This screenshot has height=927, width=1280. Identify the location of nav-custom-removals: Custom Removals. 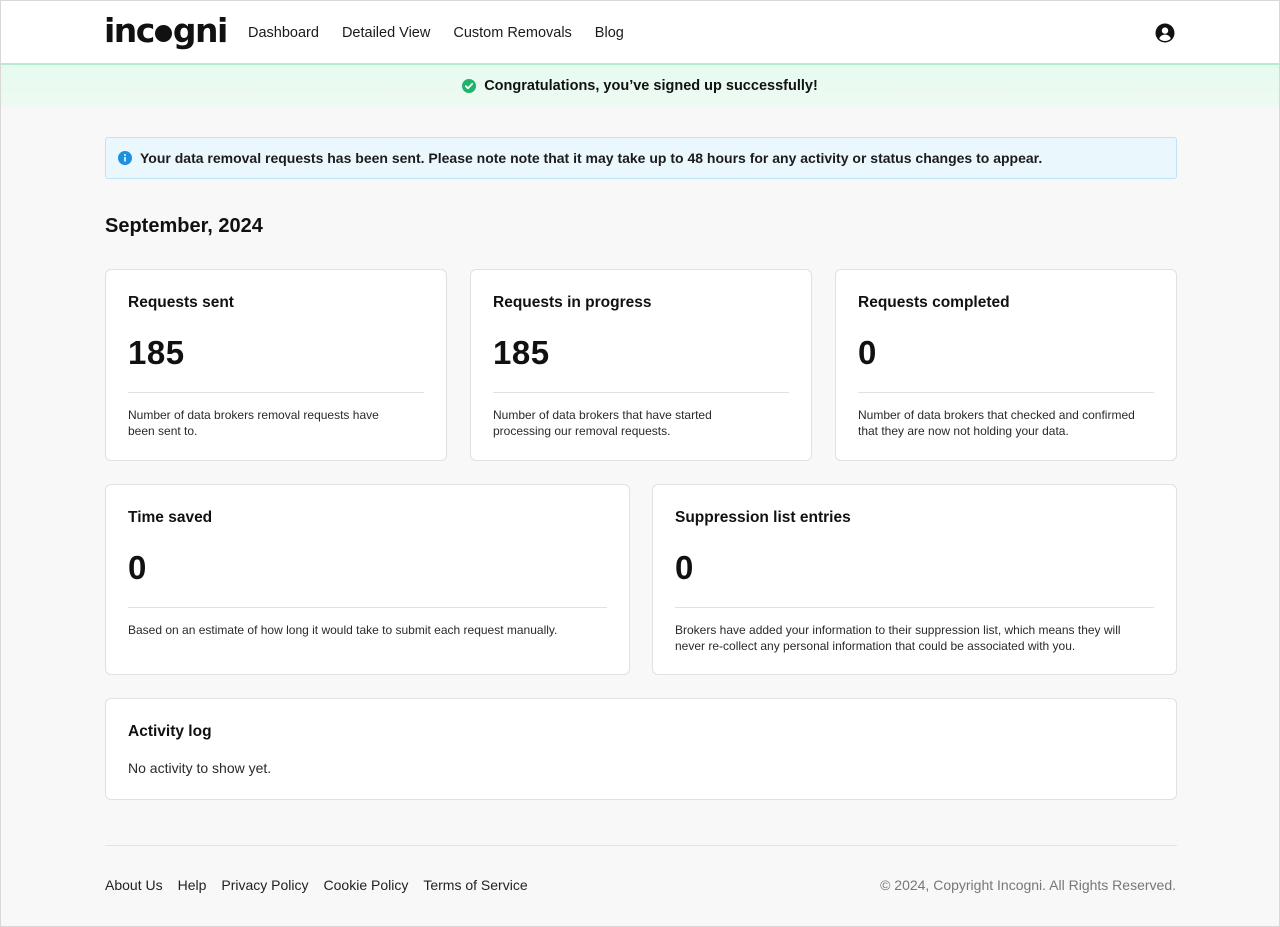
(512, 33).